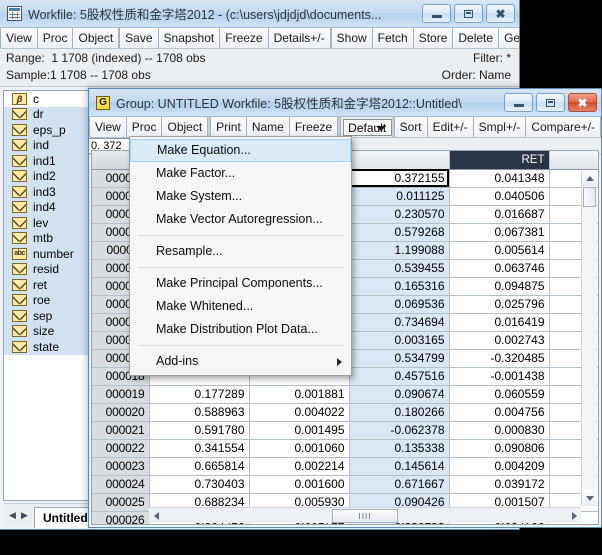 The height and width of the screenshot is (555, 602). Describe the element at coordinates (199, 448) in the screenshot. I see `grid-cell: 0.341554` at that location.